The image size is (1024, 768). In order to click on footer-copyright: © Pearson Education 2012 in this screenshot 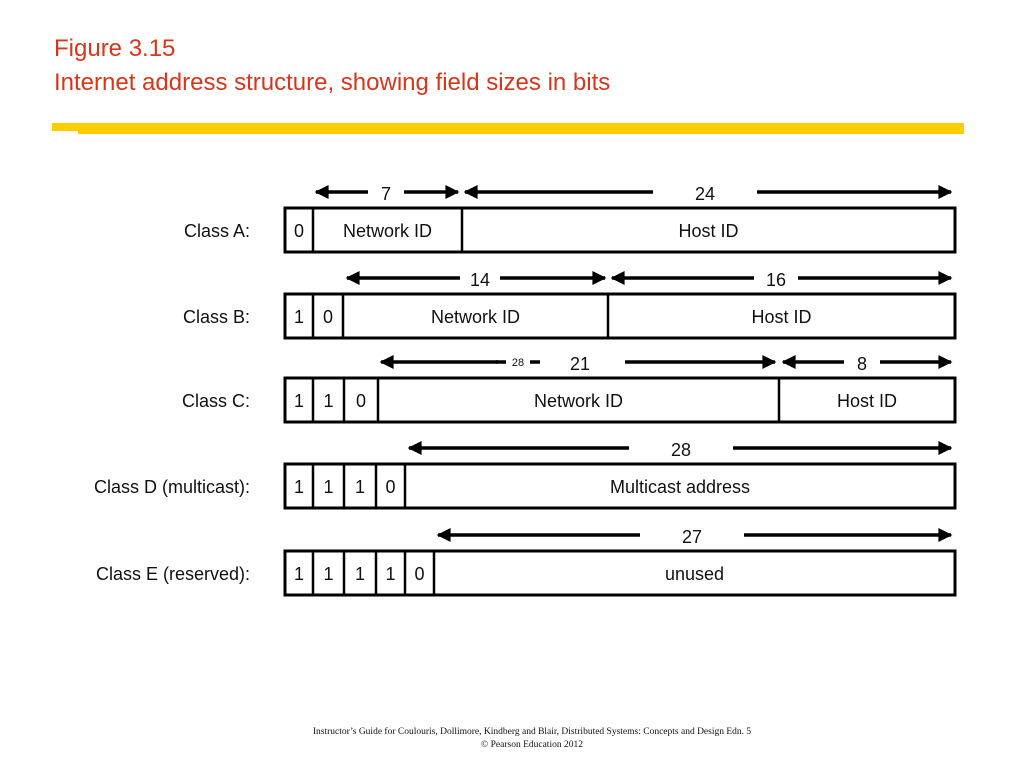, I will do `click(532, 745)`.